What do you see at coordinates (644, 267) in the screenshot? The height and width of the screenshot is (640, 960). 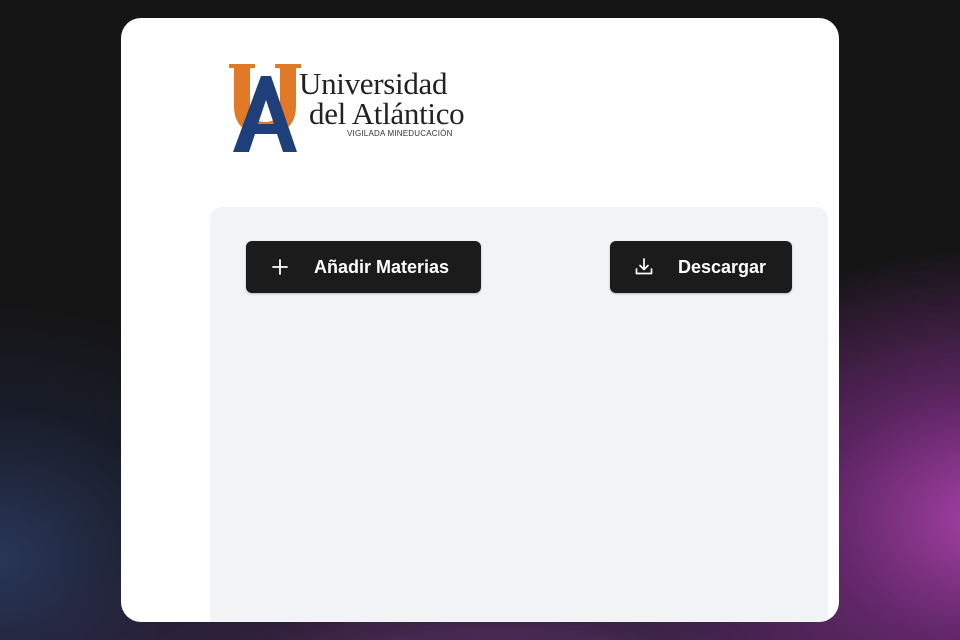 I see `download-icon` at bounding box center [644, 267].